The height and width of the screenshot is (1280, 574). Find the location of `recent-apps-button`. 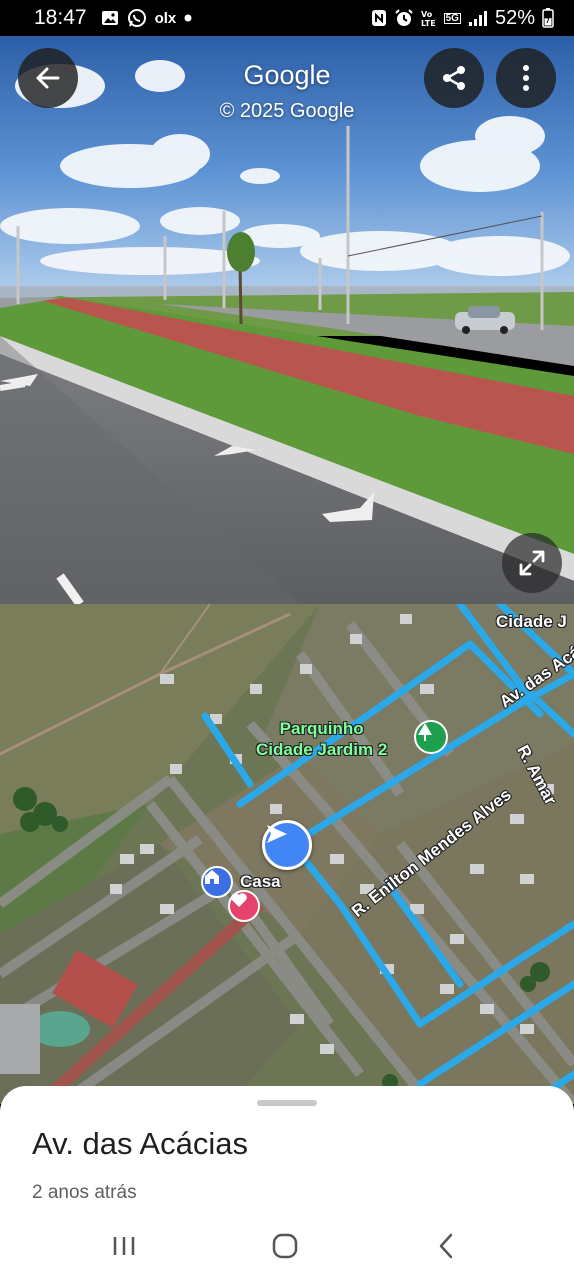

recent-apps-button is located at coordinates (124, 1246).